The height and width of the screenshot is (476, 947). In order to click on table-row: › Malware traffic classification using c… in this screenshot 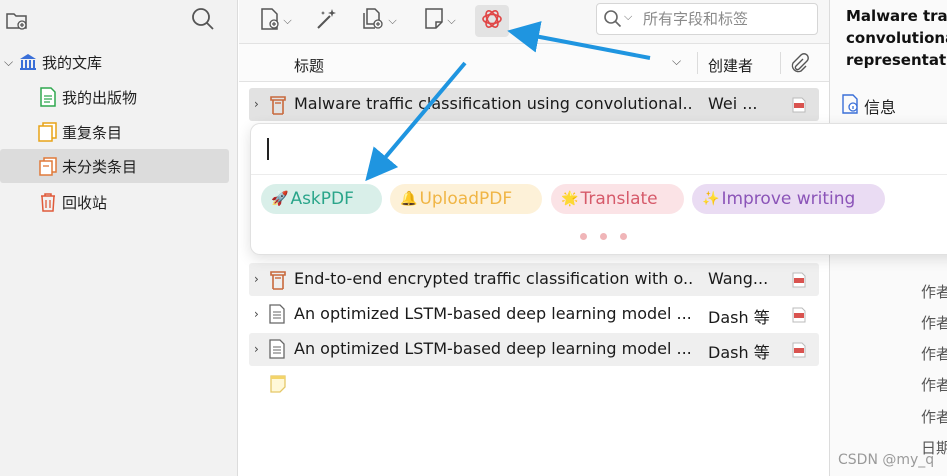, I will do `click(534, 104)`.